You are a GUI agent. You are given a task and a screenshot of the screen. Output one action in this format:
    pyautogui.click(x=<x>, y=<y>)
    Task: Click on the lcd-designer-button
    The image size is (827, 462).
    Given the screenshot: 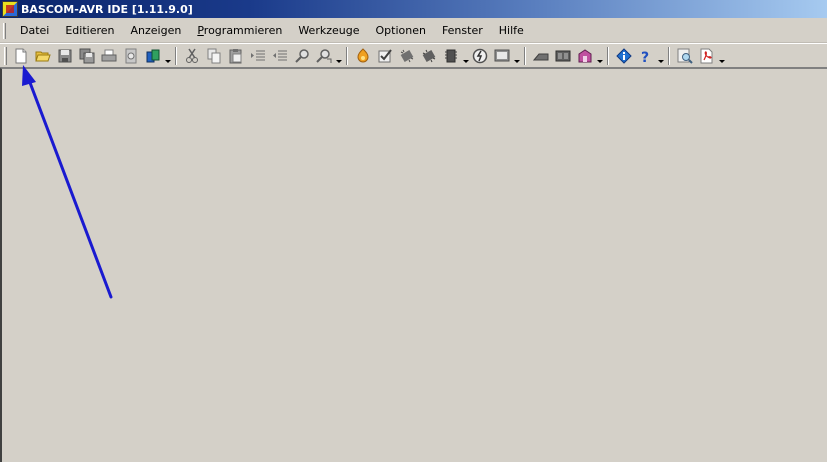 What is the action you would take?
    pyautogui.click(x=541, y=56)
    